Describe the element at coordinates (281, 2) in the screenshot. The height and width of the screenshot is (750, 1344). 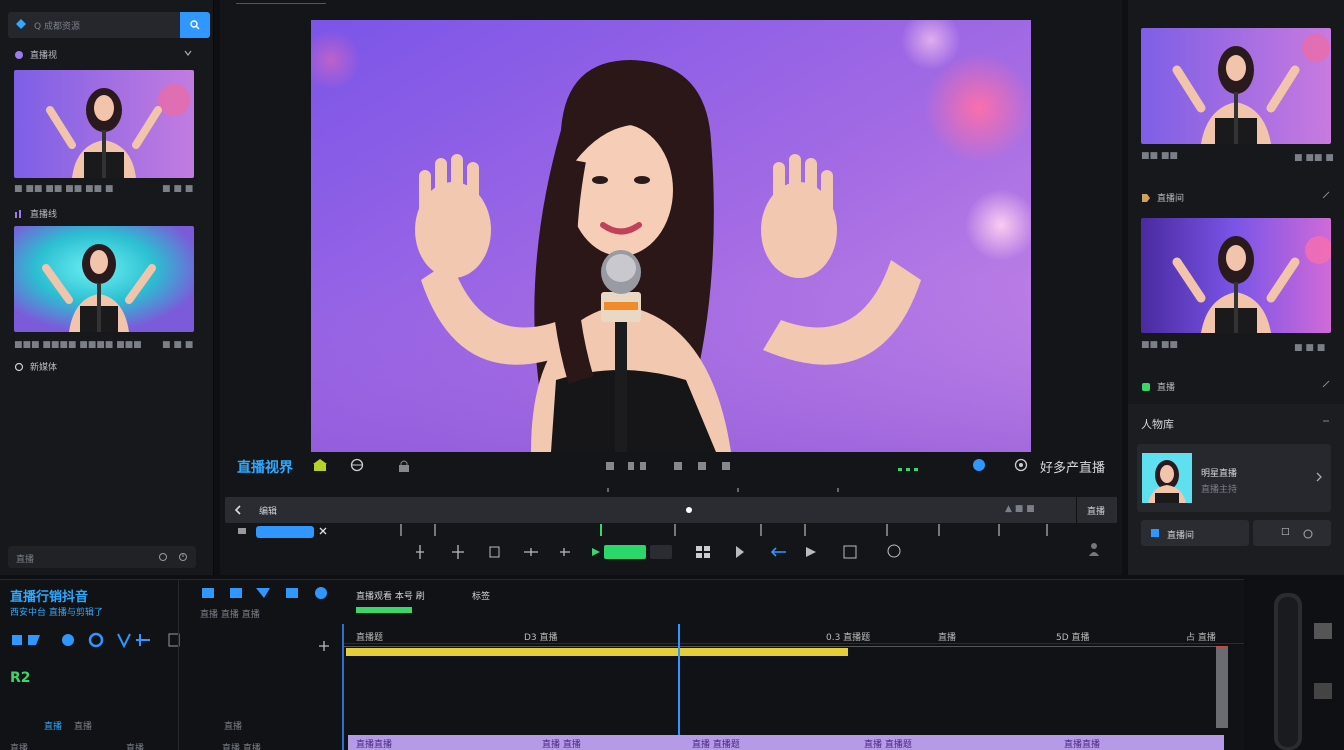
I see `top-tab-indicator` at that location.